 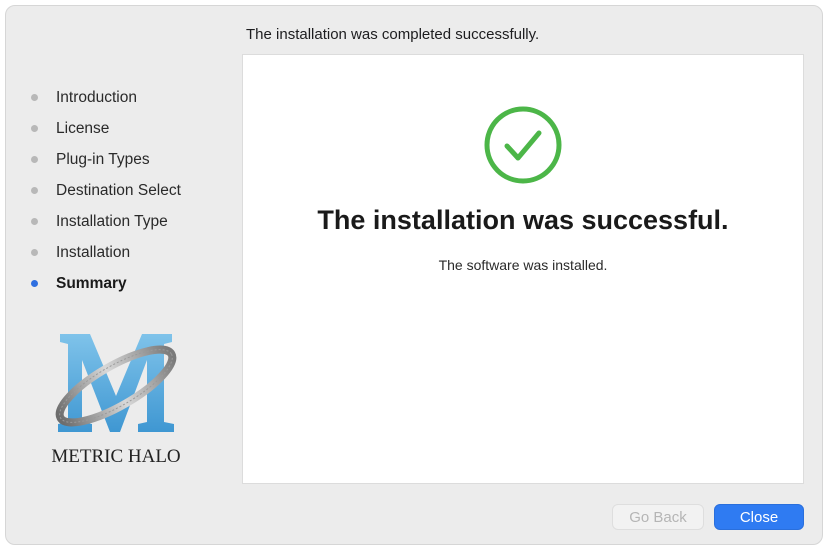 I want to click on sidebar-item-label: Installation, so click(x=93, y=252).